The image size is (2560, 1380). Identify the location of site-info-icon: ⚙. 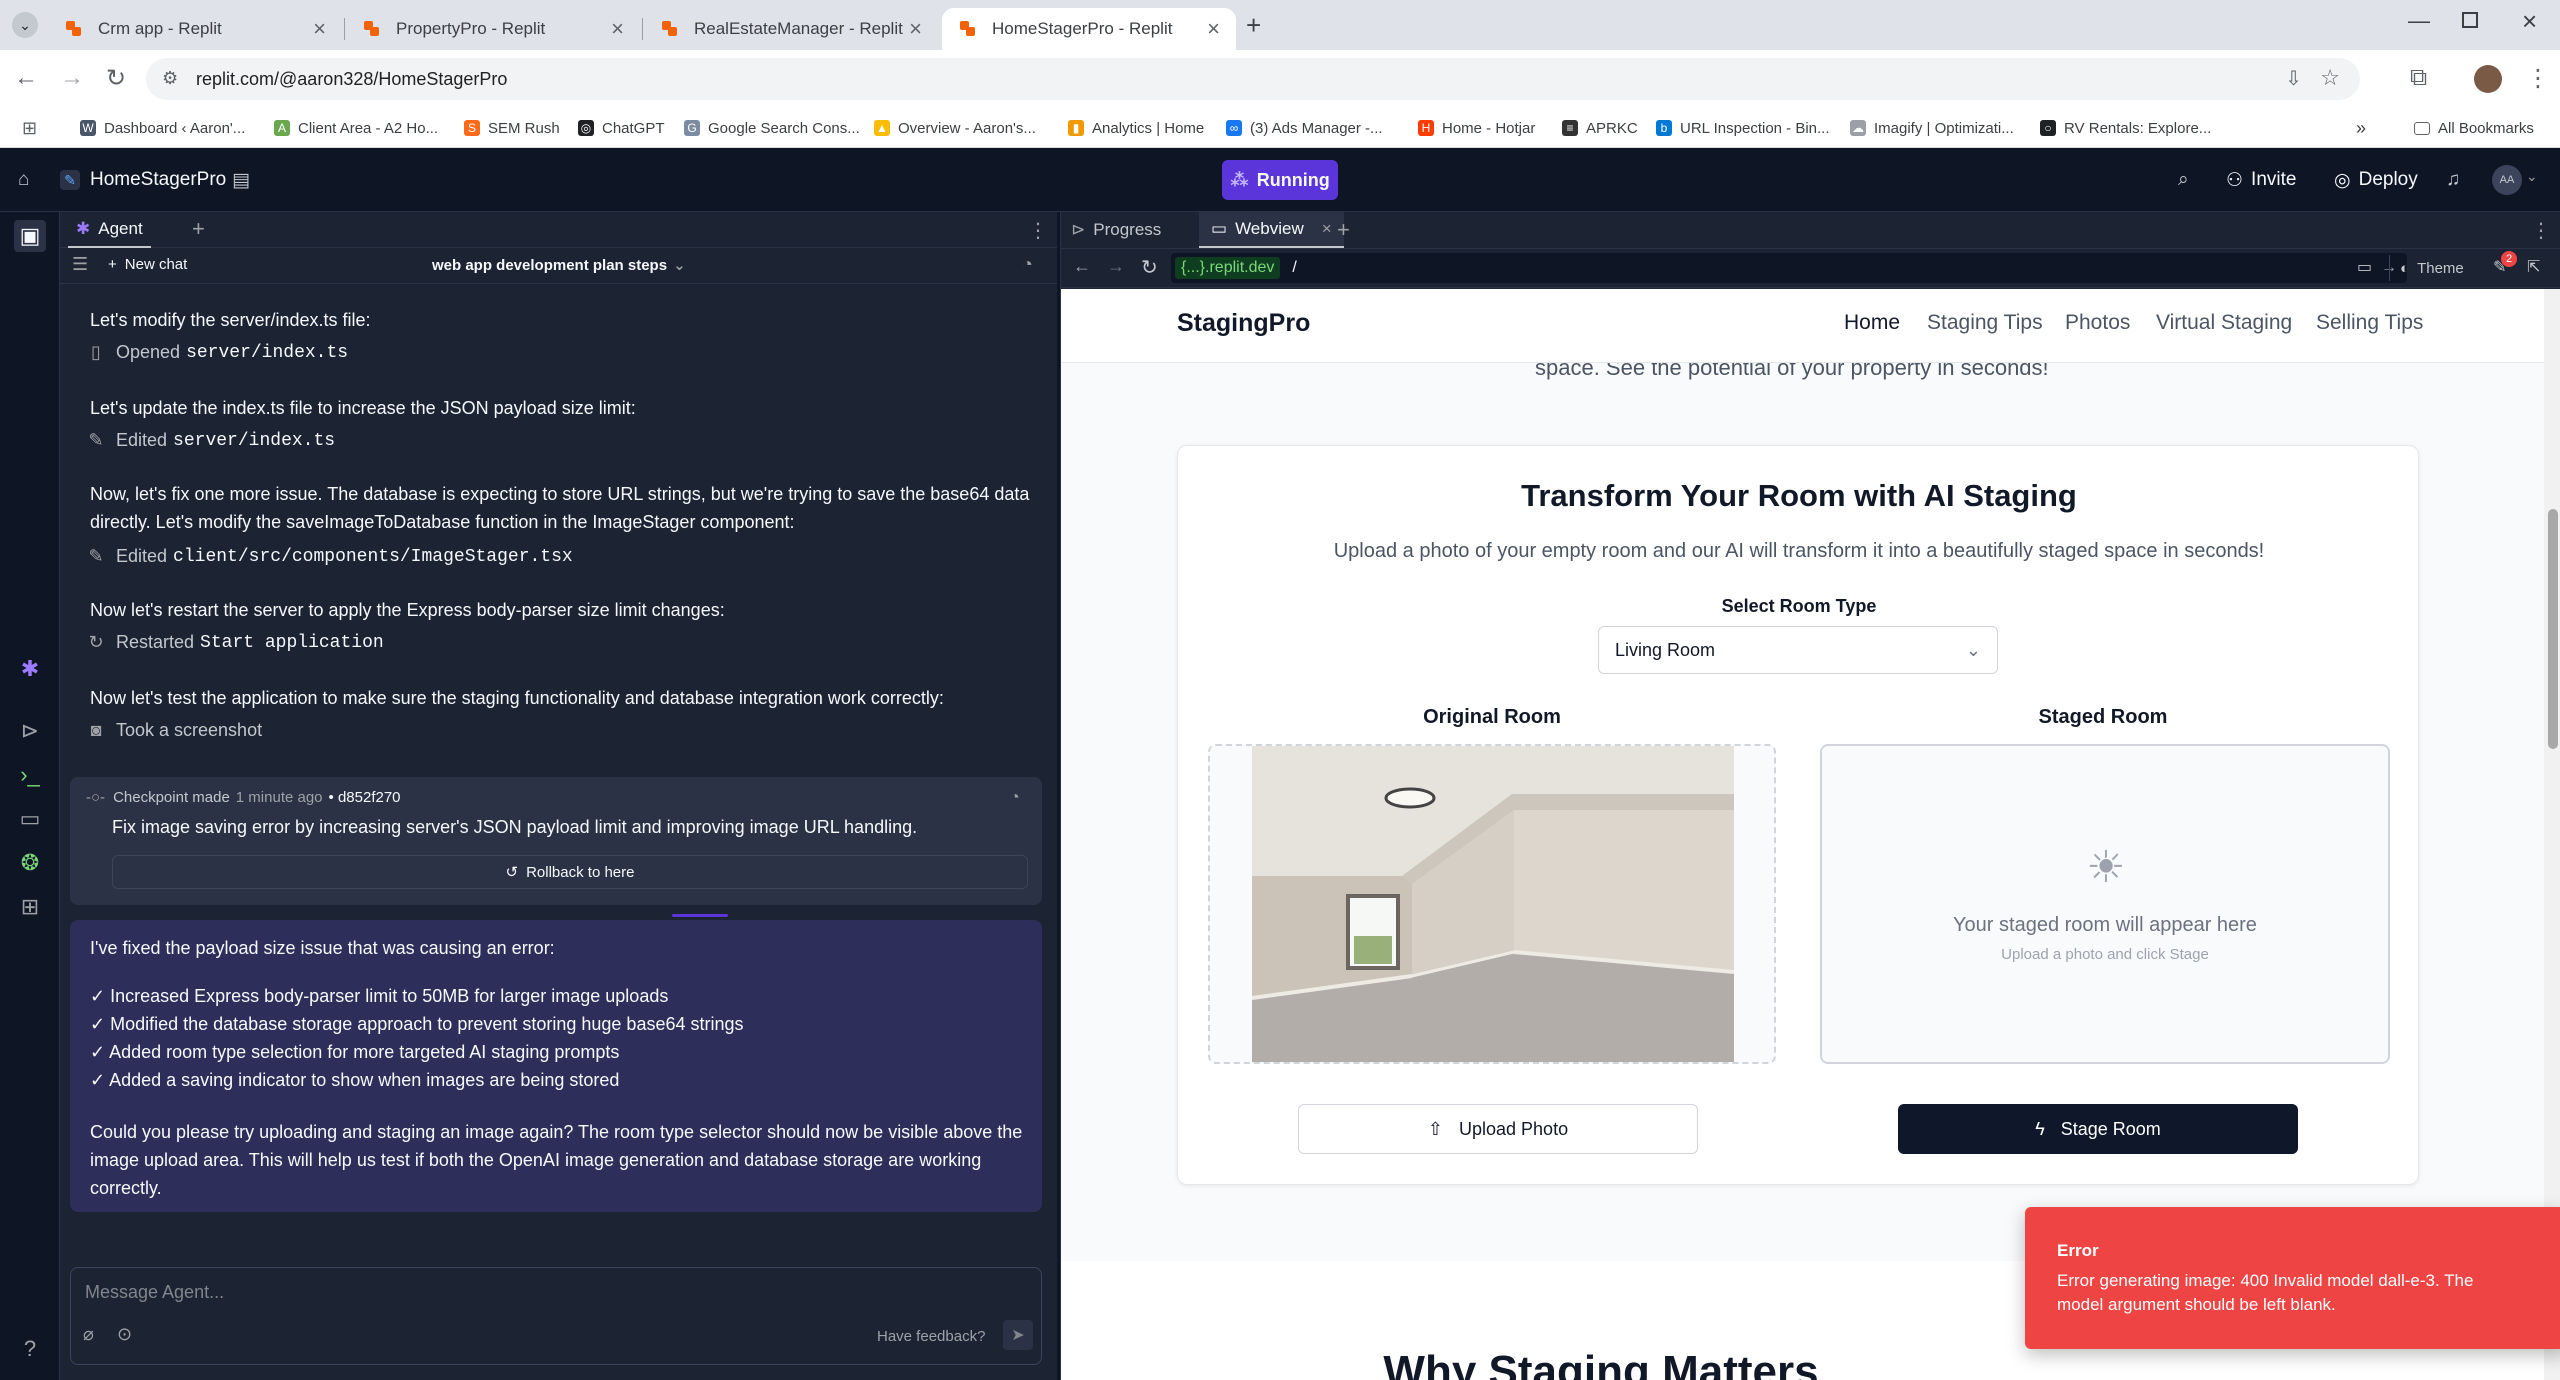
(170, 78).